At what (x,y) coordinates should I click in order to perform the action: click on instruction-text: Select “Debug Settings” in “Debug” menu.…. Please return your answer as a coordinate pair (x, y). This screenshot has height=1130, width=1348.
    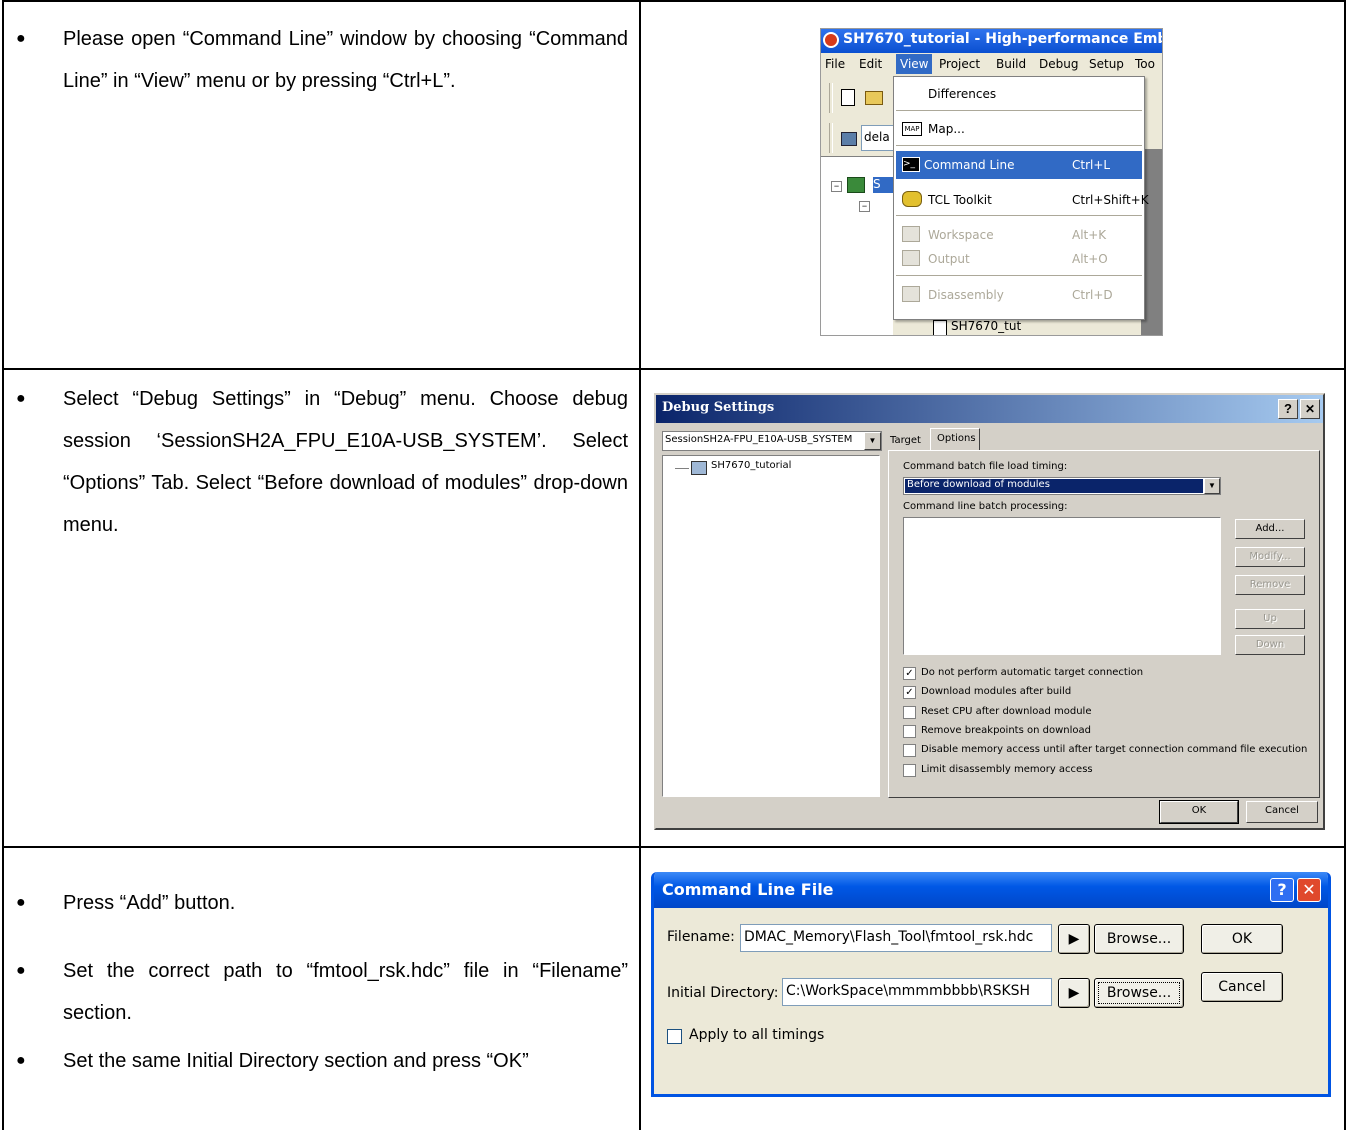
    Looking at the image, I should click on (345, 462).